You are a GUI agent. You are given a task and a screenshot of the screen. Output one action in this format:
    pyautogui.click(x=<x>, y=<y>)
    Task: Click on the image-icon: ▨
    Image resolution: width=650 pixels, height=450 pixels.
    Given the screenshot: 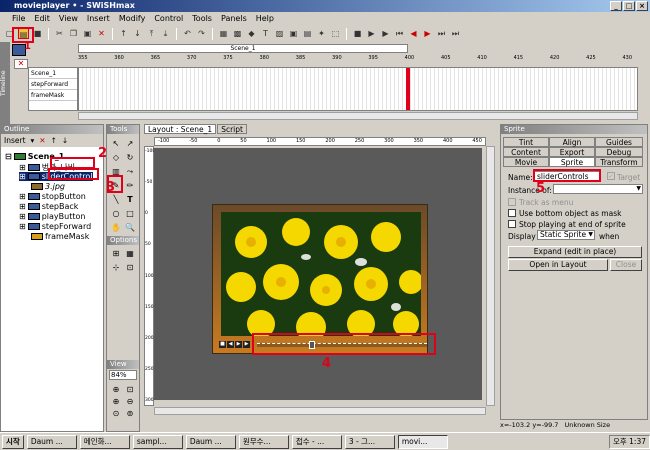 What is the action you would take?
    pyautogui.click(x=279, y=33)
    